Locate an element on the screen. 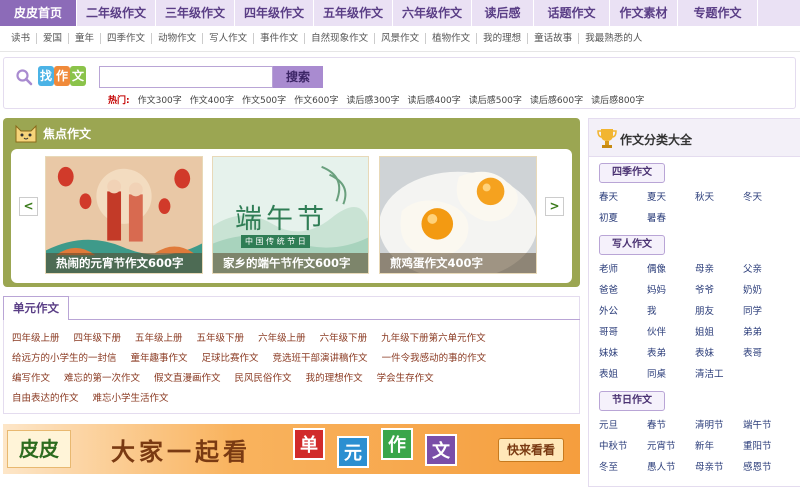 Image resolution: width=800 pixels, height=487 pixels. sidebar-category-link: 妈妈 is located at coordinates (671, 290).